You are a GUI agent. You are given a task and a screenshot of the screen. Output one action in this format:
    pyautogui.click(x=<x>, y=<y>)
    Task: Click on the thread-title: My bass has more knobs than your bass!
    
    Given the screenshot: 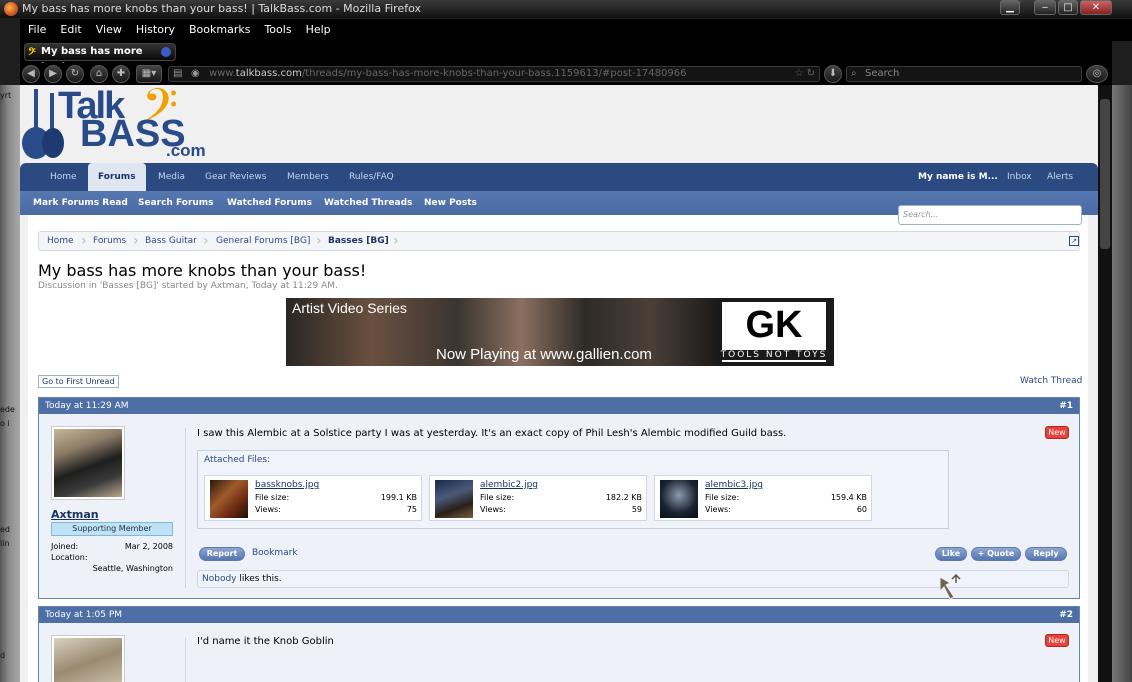 What is the action you would take?
    pyautogui.click(x=202, y=270)
    